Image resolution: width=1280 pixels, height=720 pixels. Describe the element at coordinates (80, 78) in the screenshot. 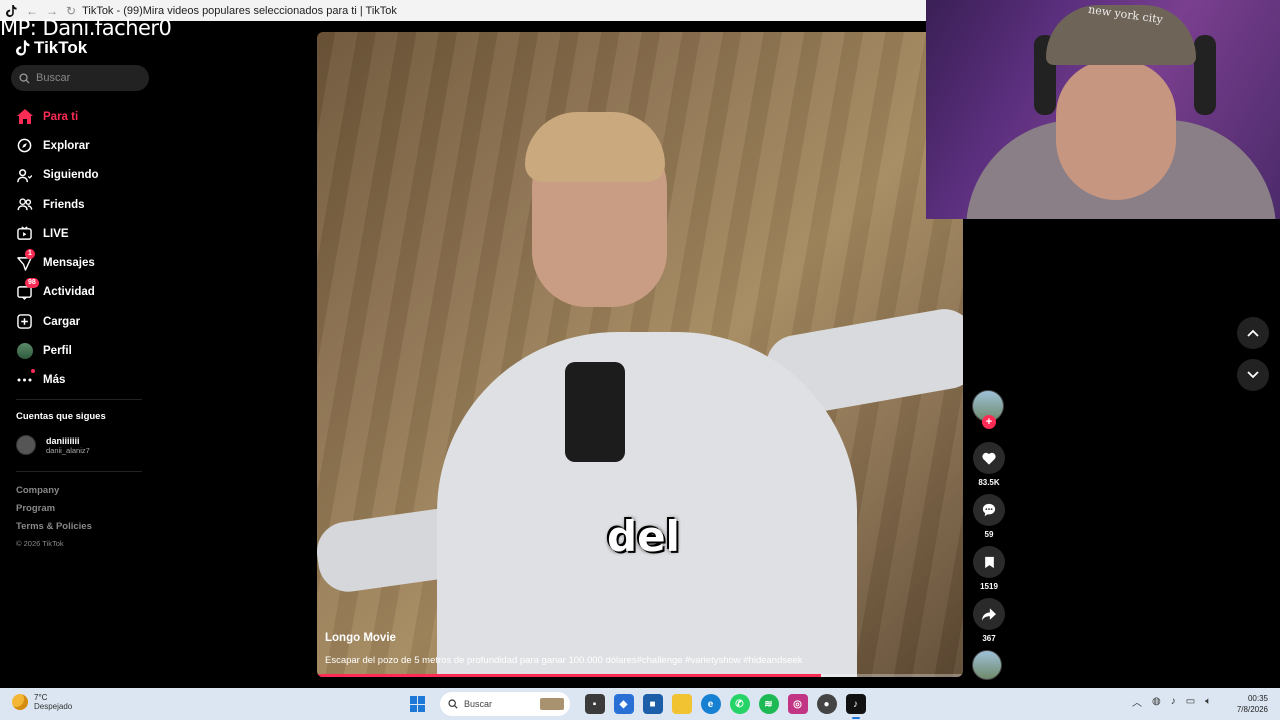

I see `search-input: Buscar` at that location.